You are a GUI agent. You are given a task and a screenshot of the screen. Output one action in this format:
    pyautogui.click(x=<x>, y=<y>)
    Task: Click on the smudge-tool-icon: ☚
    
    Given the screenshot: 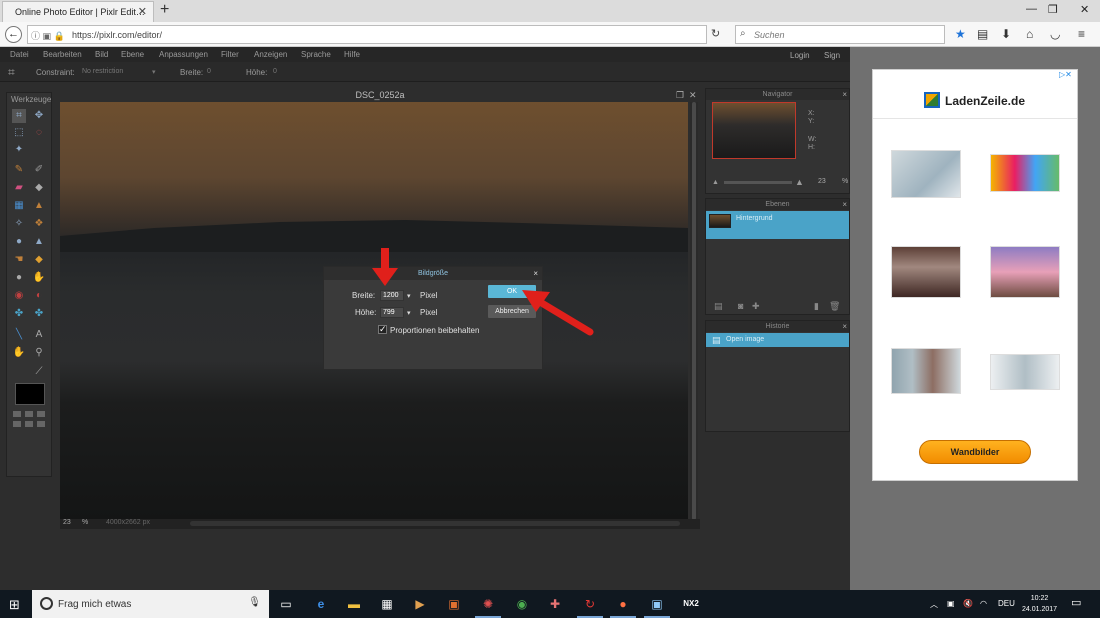 What is the action you would take?
    pyautogui.click(x=19, y=260)
    